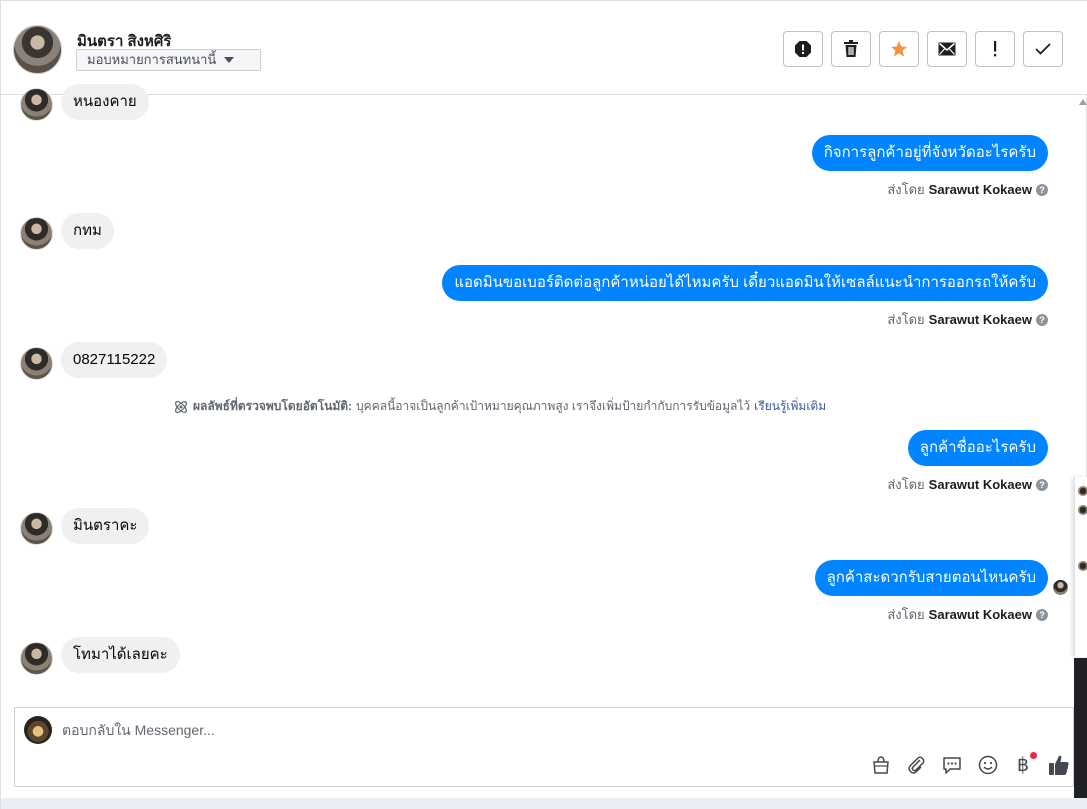 This screenshot has height=809, width=1087. Describe the element at coordinates (38, 730) in the screenshot. I see `page-avatar` at that location.